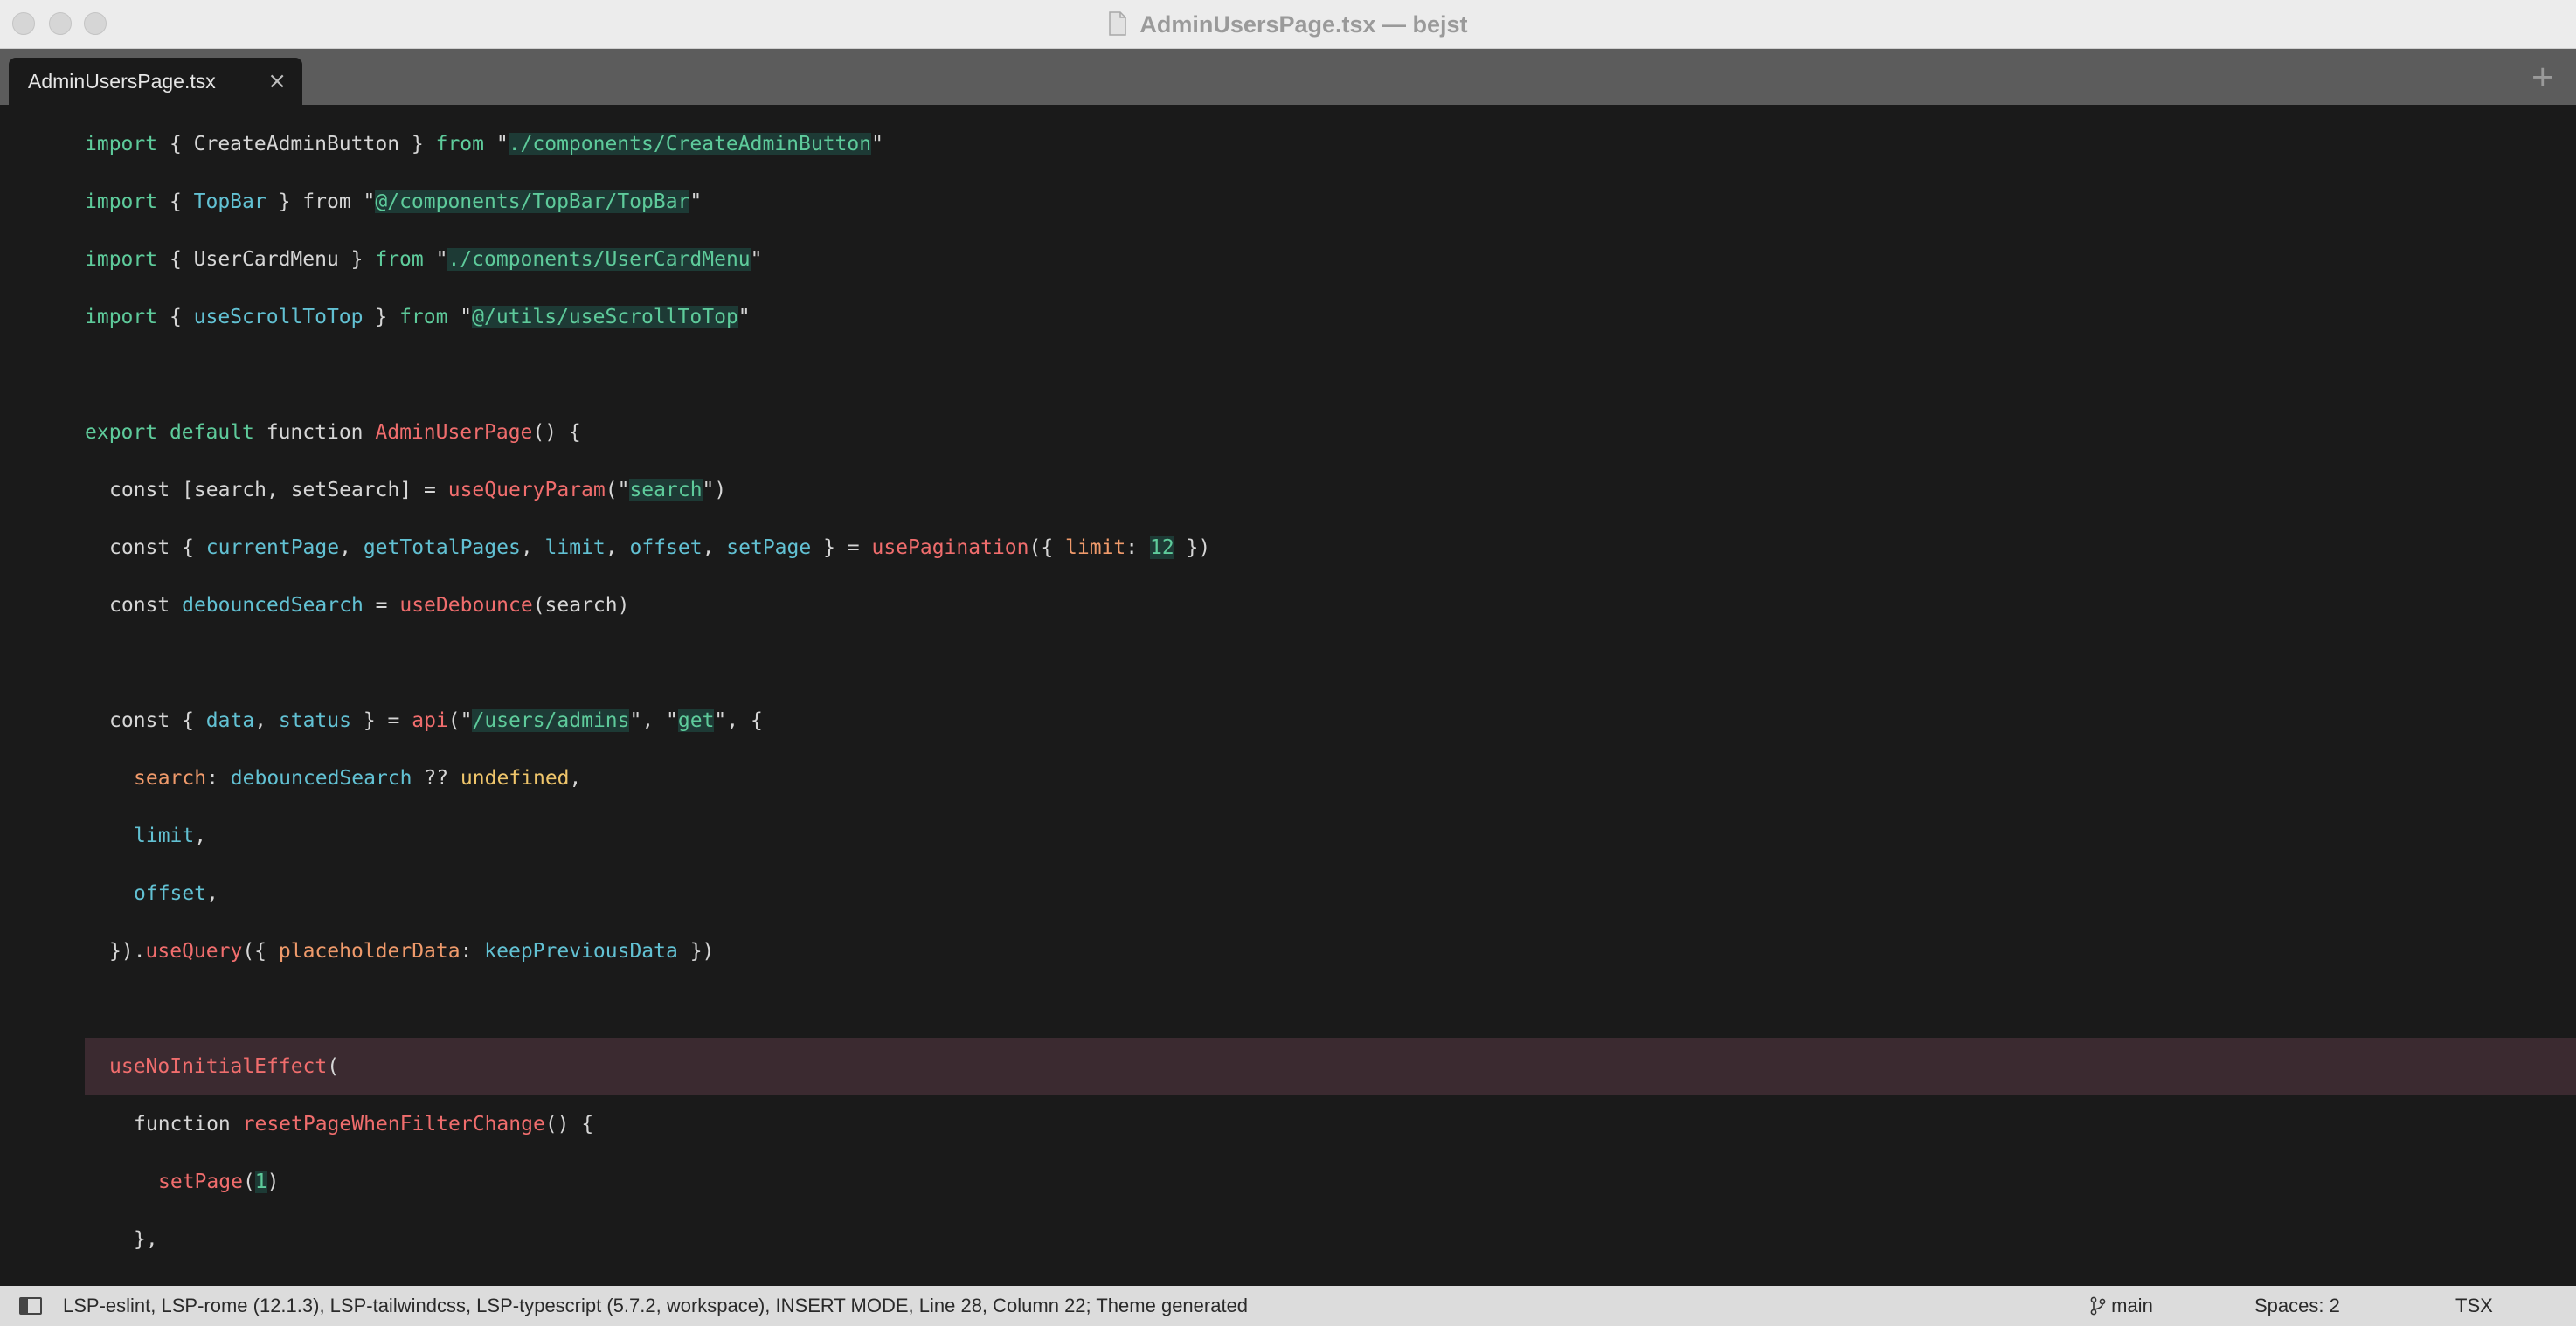 Image resolution: width=2576 pixels, height=1326 pixels. I want to click on code-token: useQuery, so click(194, 951).